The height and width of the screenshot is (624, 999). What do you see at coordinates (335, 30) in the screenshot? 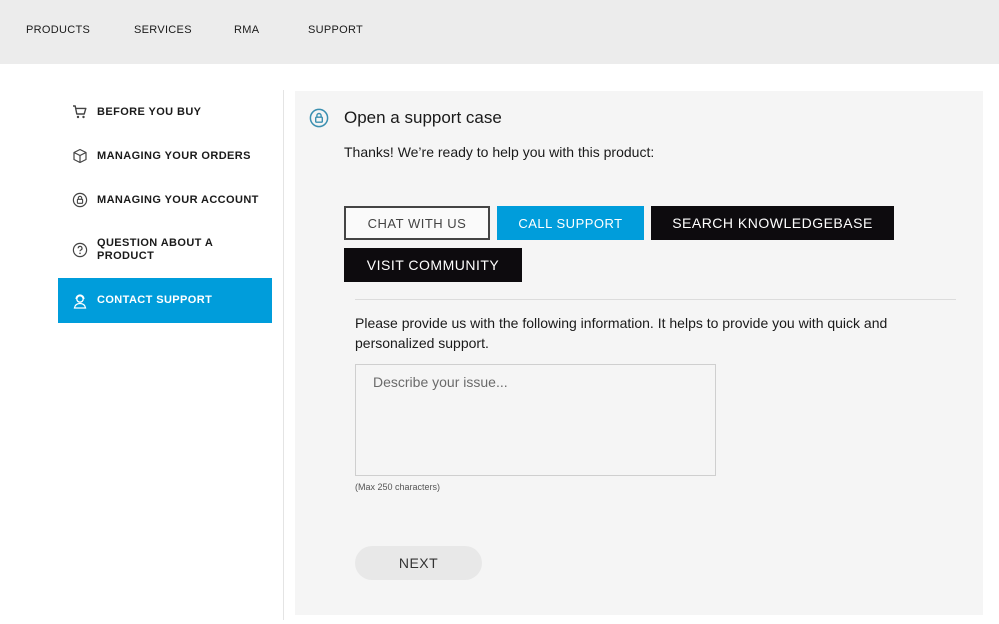
I see `nav-support: SUPPORT` at bounding box center [335, 30].